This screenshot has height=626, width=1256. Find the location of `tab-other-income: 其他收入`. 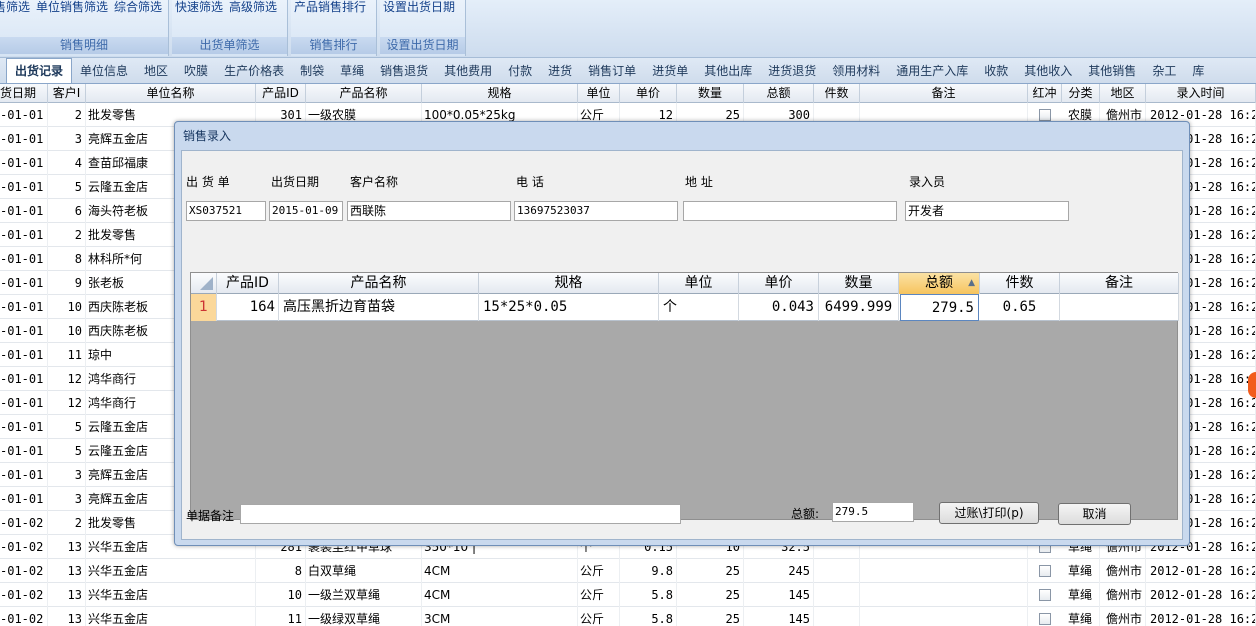

tab-other-income: 其他收入 is located at coordinates (1048, 71).